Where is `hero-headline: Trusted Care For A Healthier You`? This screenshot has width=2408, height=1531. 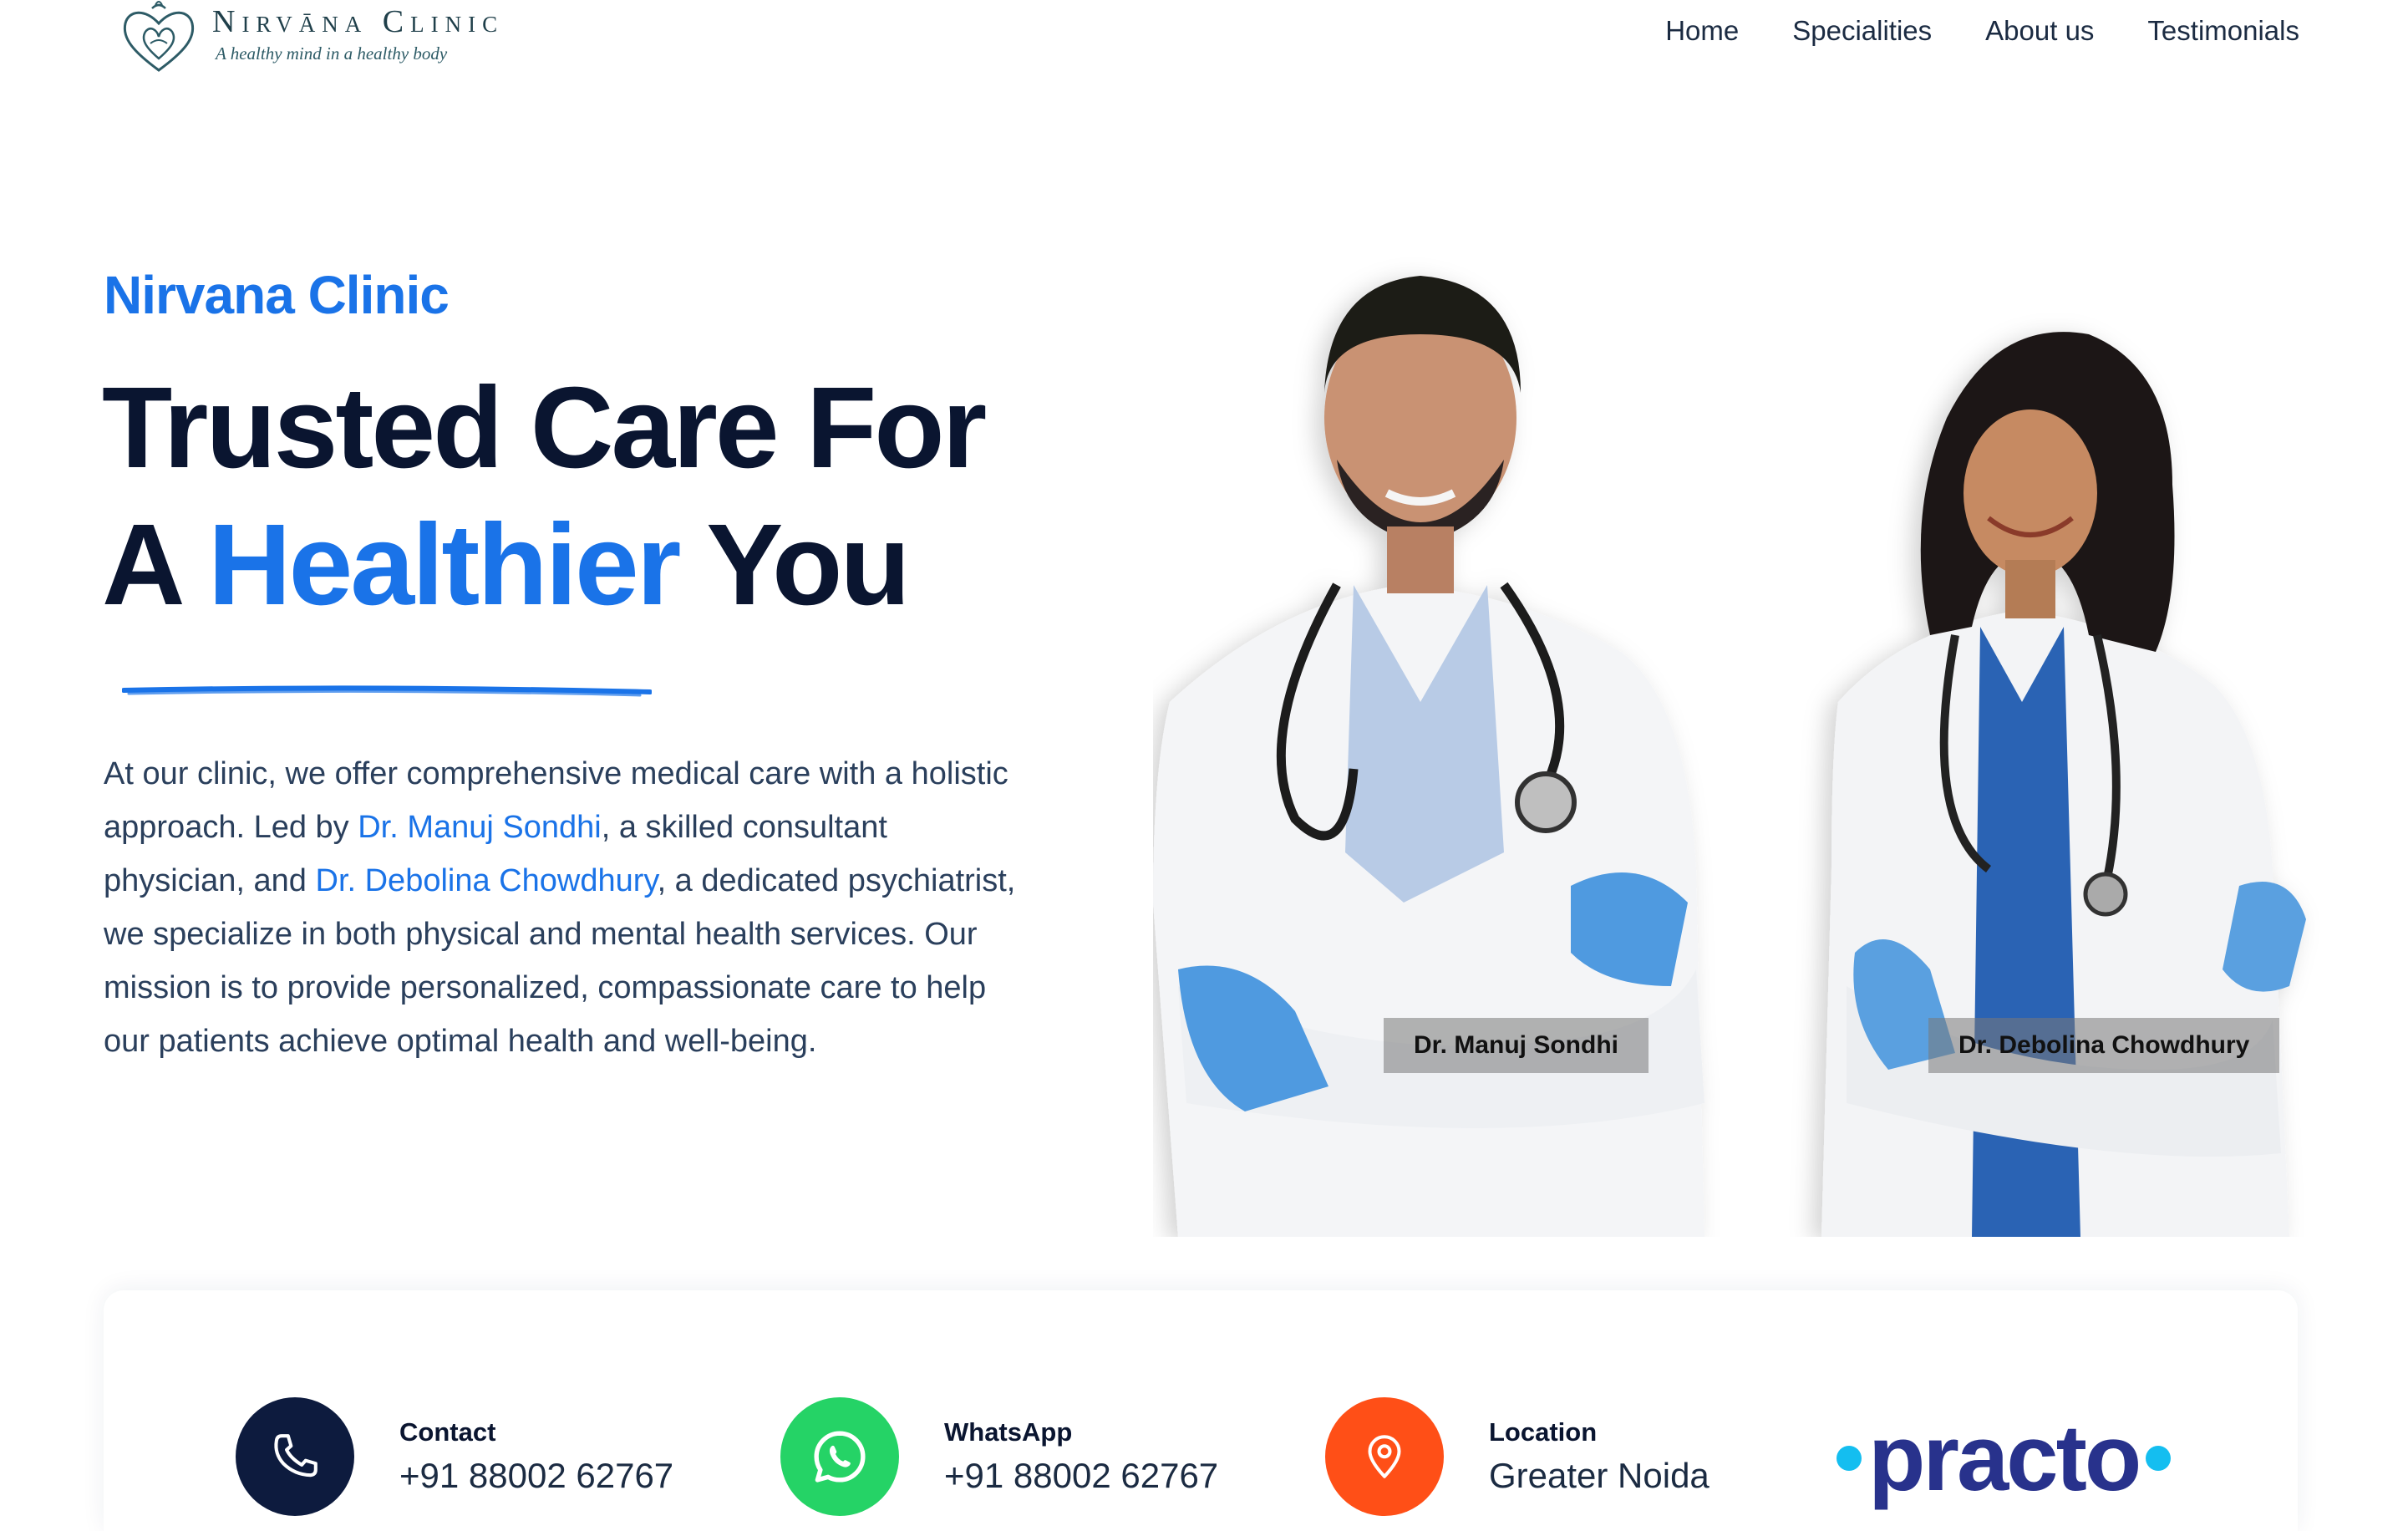 hero-headline: Trusted Care For A Healthier You is located at coordinates (545, 496).